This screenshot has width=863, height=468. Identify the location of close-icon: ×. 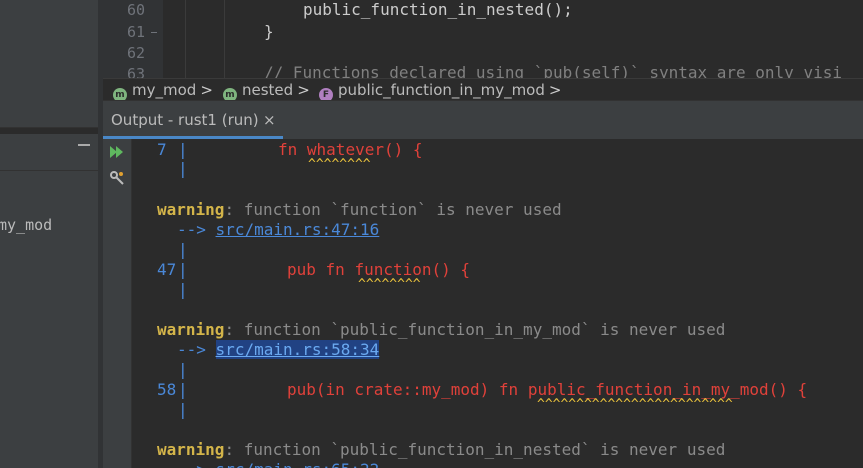
(269, 120).